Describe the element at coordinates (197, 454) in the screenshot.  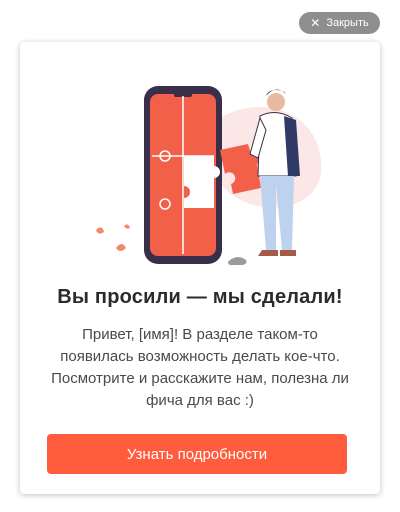
I see `learn-more-button: Узнать подробности` at that location.